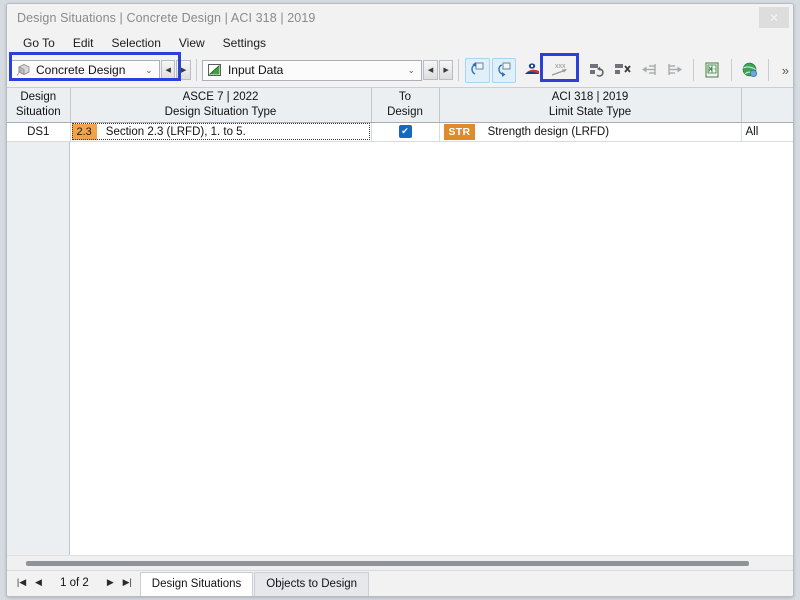  I want to click on col-to-design-line2: Design, so click(405, 111).